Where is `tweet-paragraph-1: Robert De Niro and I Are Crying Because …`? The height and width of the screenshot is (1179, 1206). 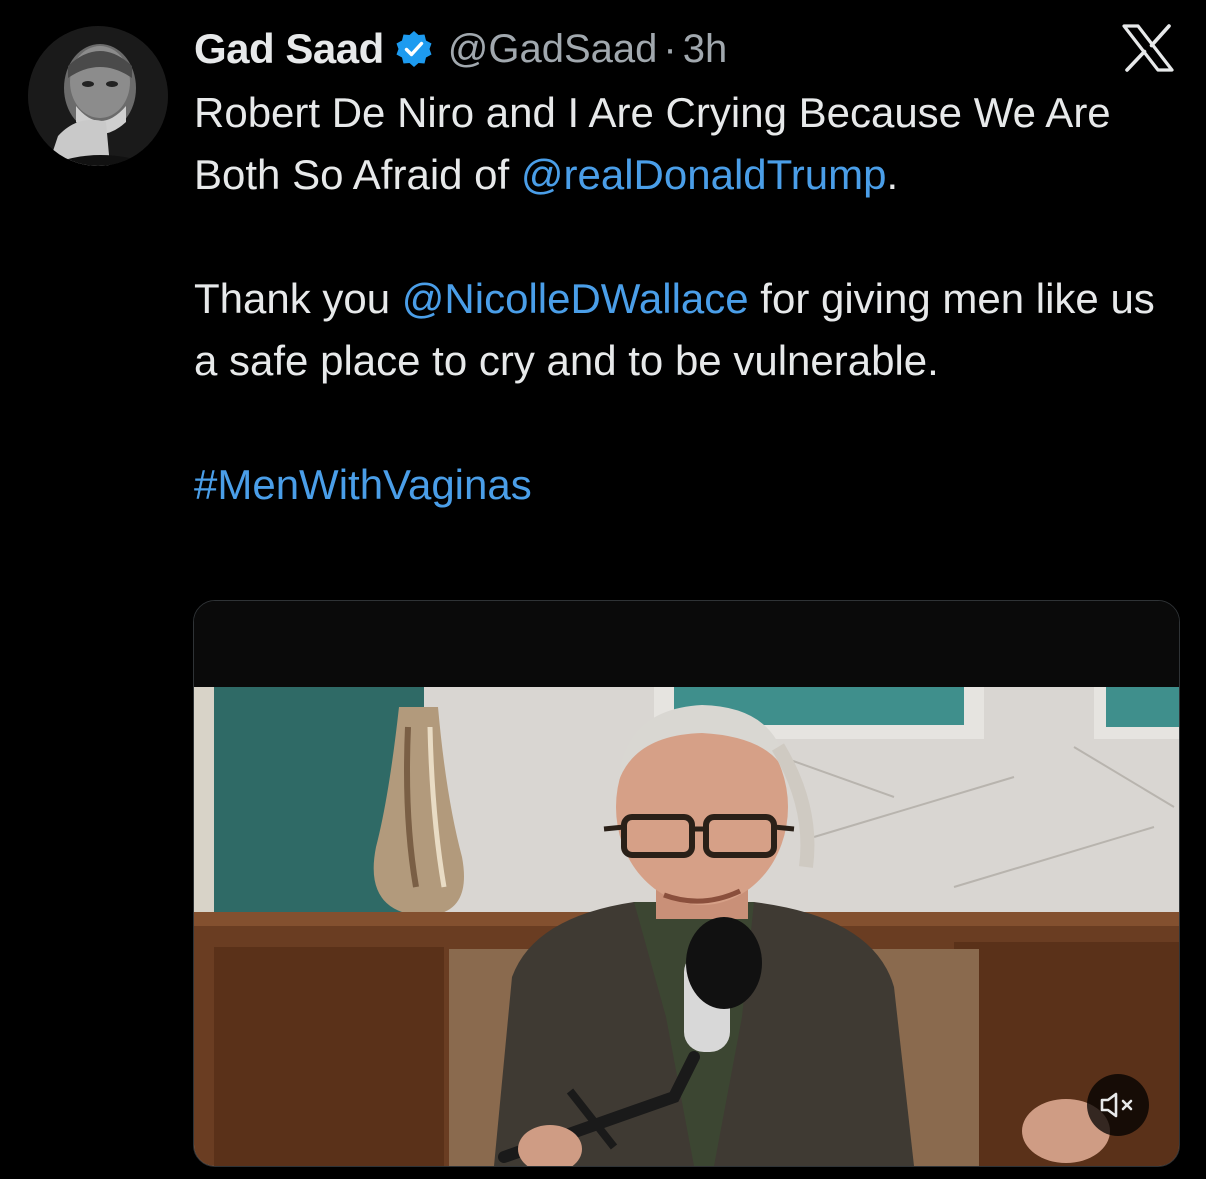 tweet-paragraph-1: Robert De Niro and I Are Crying Because … is located at coordinates (689, 144).